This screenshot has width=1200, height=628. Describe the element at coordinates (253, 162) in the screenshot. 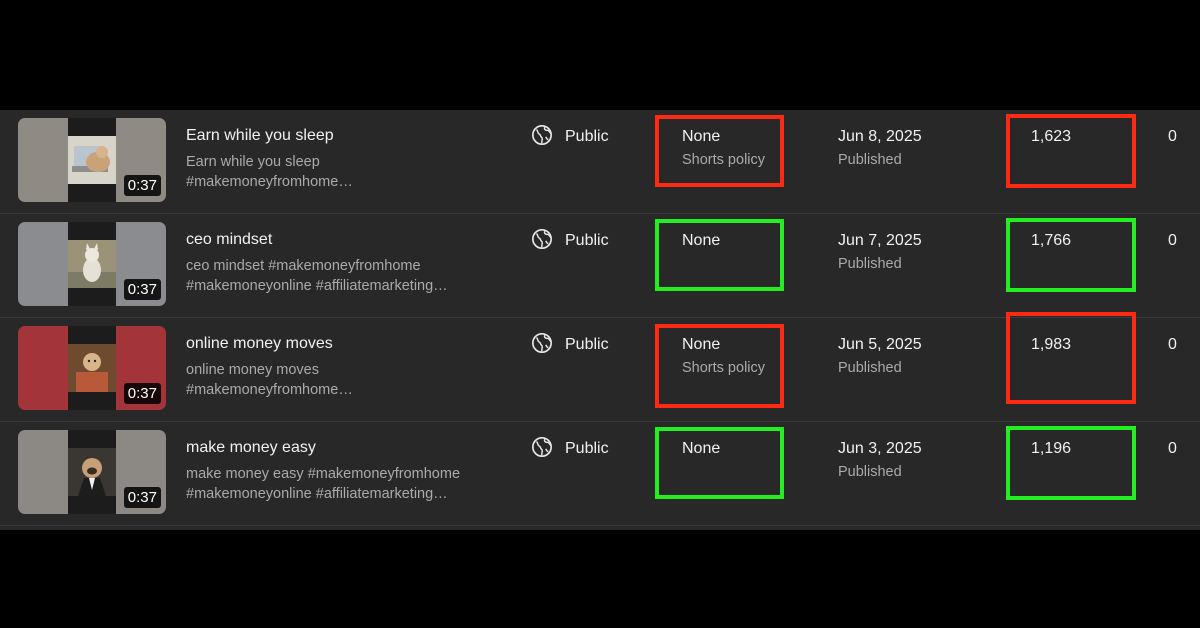

I see `description-line: Earn while you sleep` at that location.